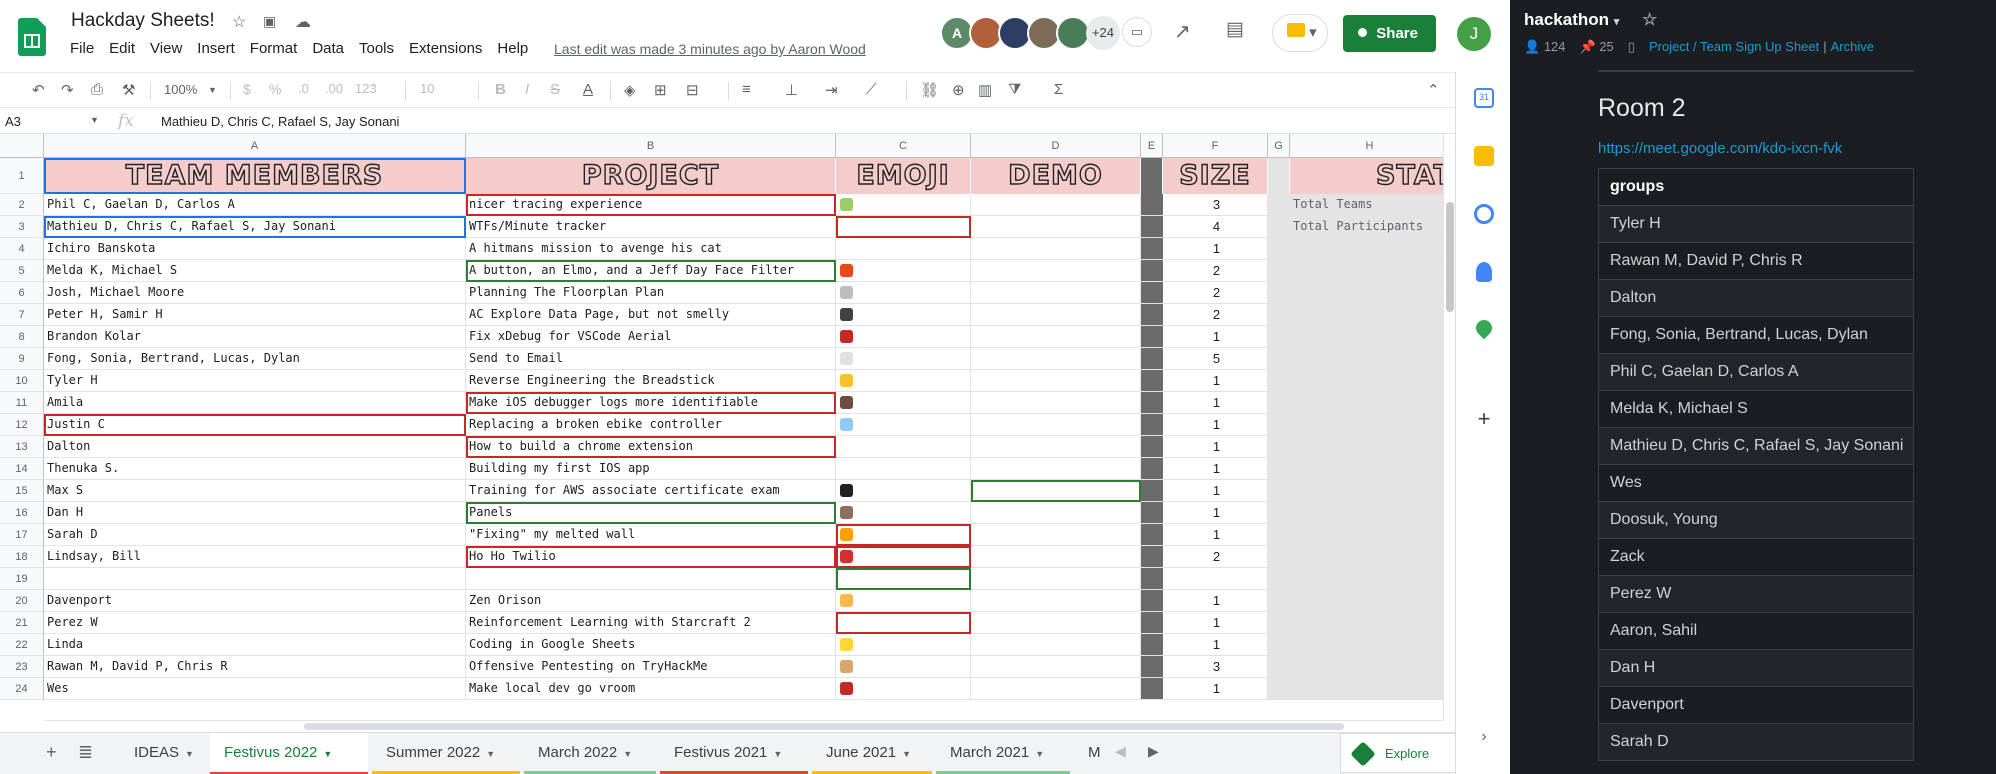 The width and height of the screenshot is (1996, 774). What do you see at coordinates (255, 227) in the screenshot?
I see `cell-a: Mathieu D, Chris C, Rafael S, Jay Sonani` at bounding box center [255, 227].